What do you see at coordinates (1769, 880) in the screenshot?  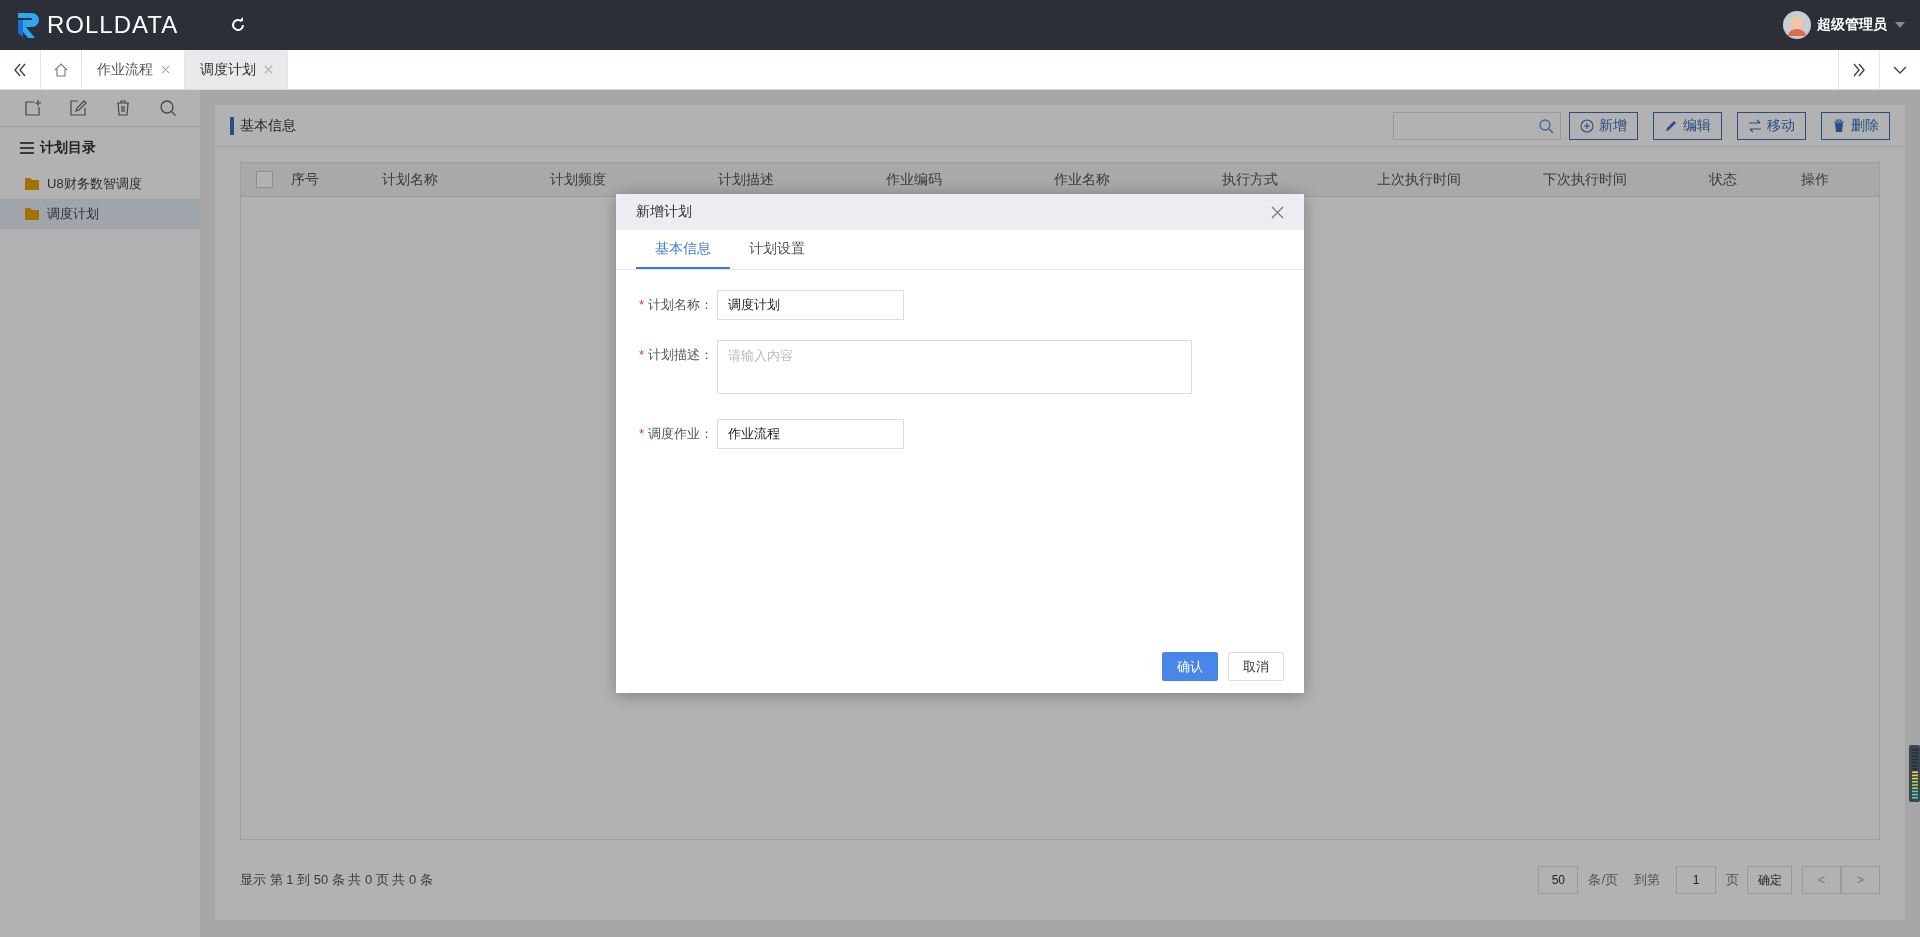 I see `go-button: 确定` at bounding box center [1769, 880].